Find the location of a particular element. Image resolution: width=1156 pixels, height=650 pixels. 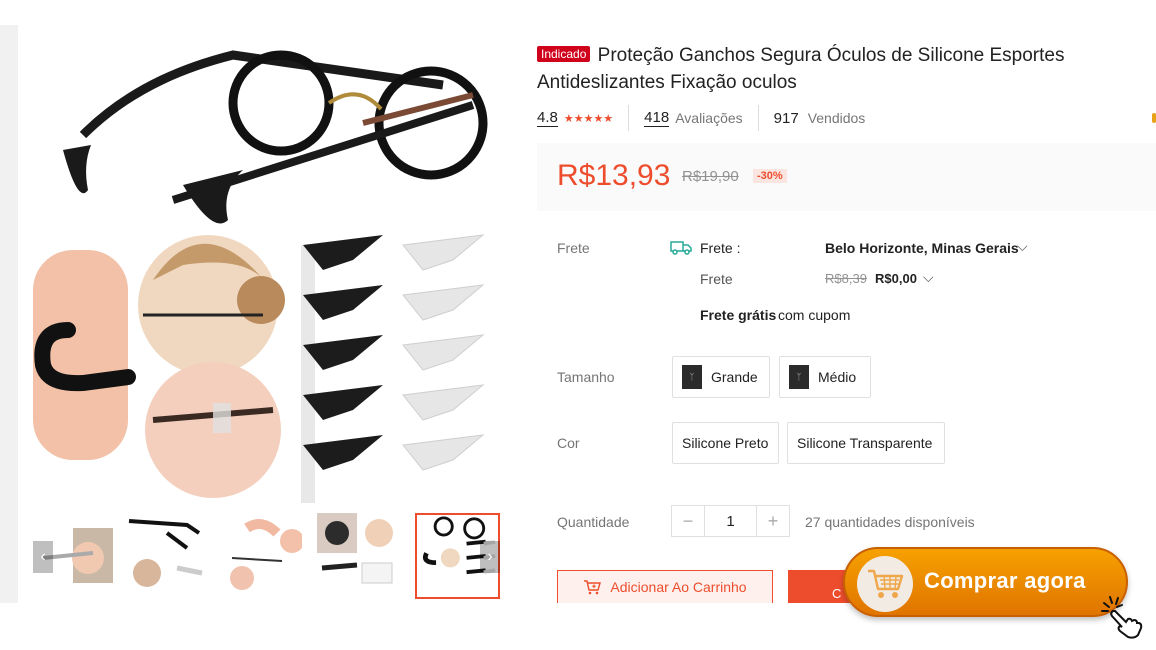

color-option-transparente: Silicone Transparente is located at coordinates (866, 443).